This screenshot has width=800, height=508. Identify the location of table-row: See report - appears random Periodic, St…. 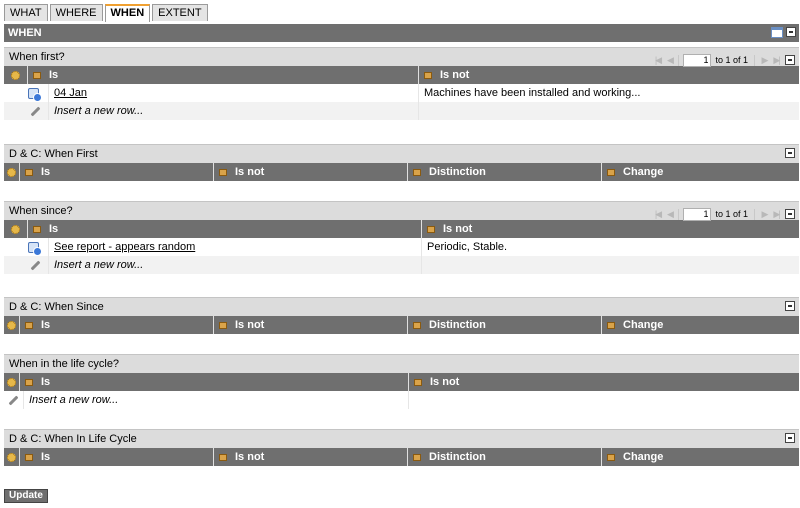
(401, 247).